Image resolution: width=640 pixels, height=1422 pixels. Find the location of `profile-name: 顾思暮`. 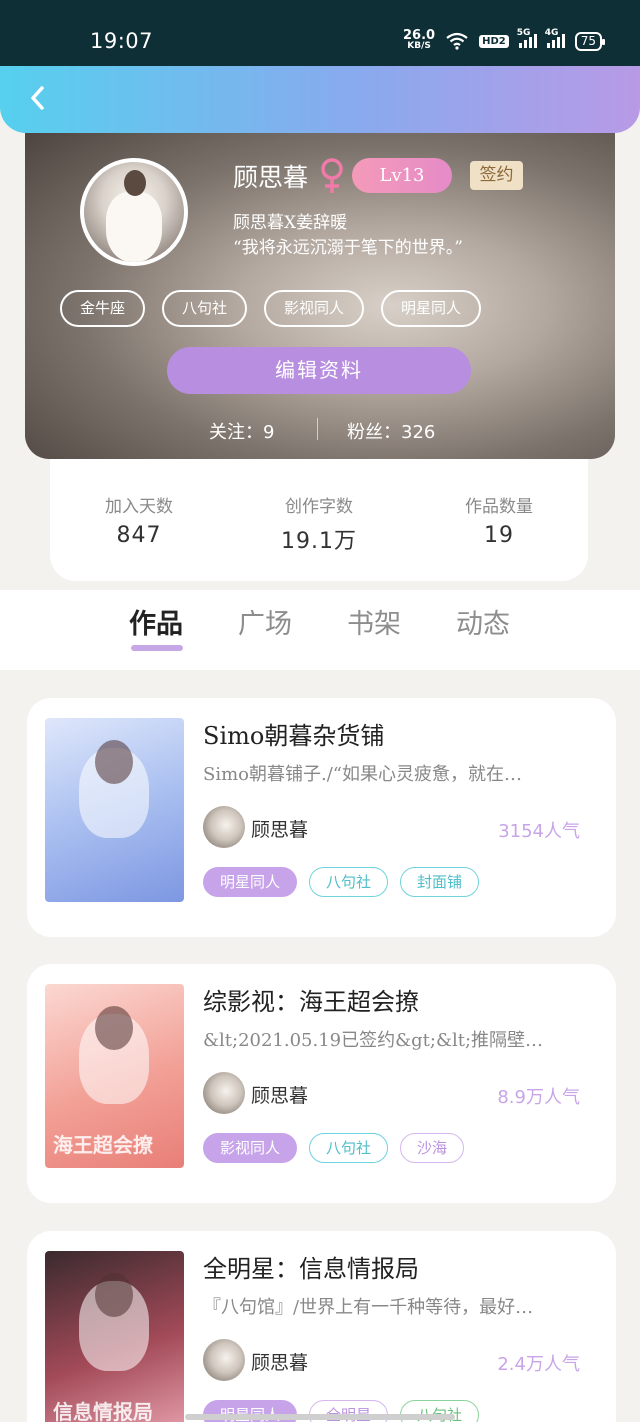

profile-name: 顾思暮 is located at coordinates (271, 177).